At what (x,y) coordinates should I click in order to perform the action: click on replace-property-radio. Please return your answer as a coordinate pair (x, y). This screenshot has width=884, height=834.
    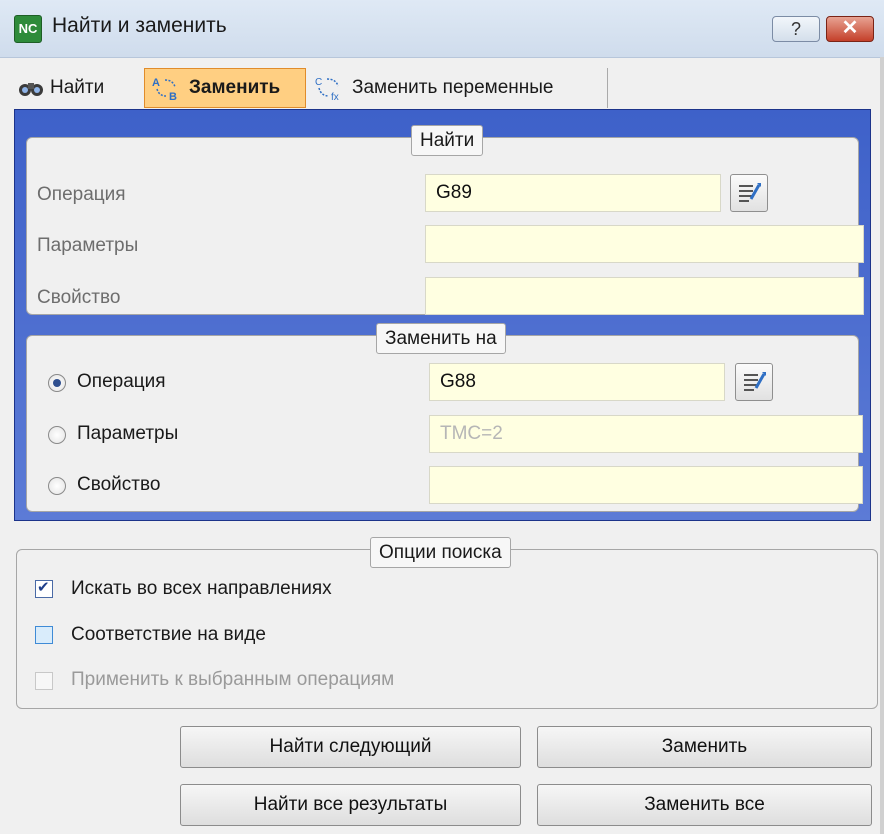
    Looking at the image, I should click on (57, 486).